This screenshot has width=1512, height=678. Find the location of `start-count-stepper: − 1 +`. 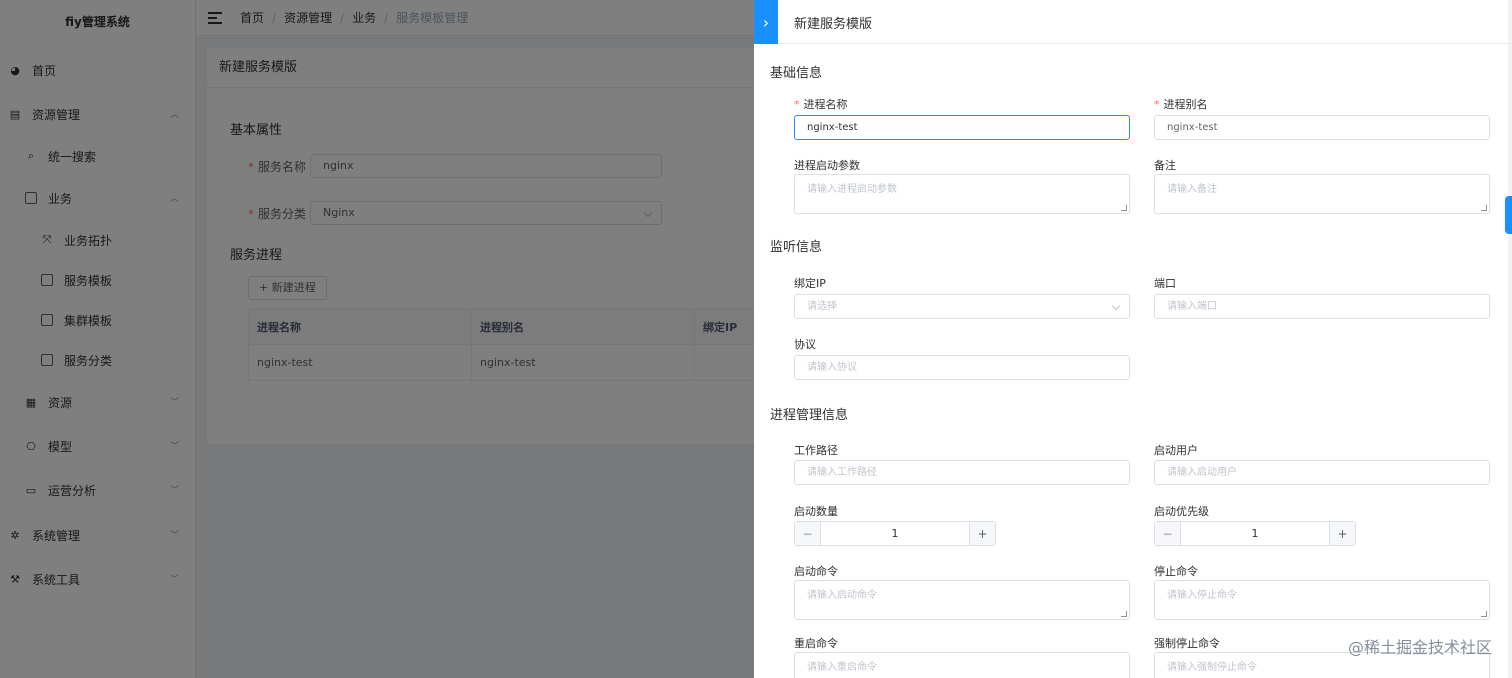

start-count-stepper: − 1 + is located at coordinates (895, 533).